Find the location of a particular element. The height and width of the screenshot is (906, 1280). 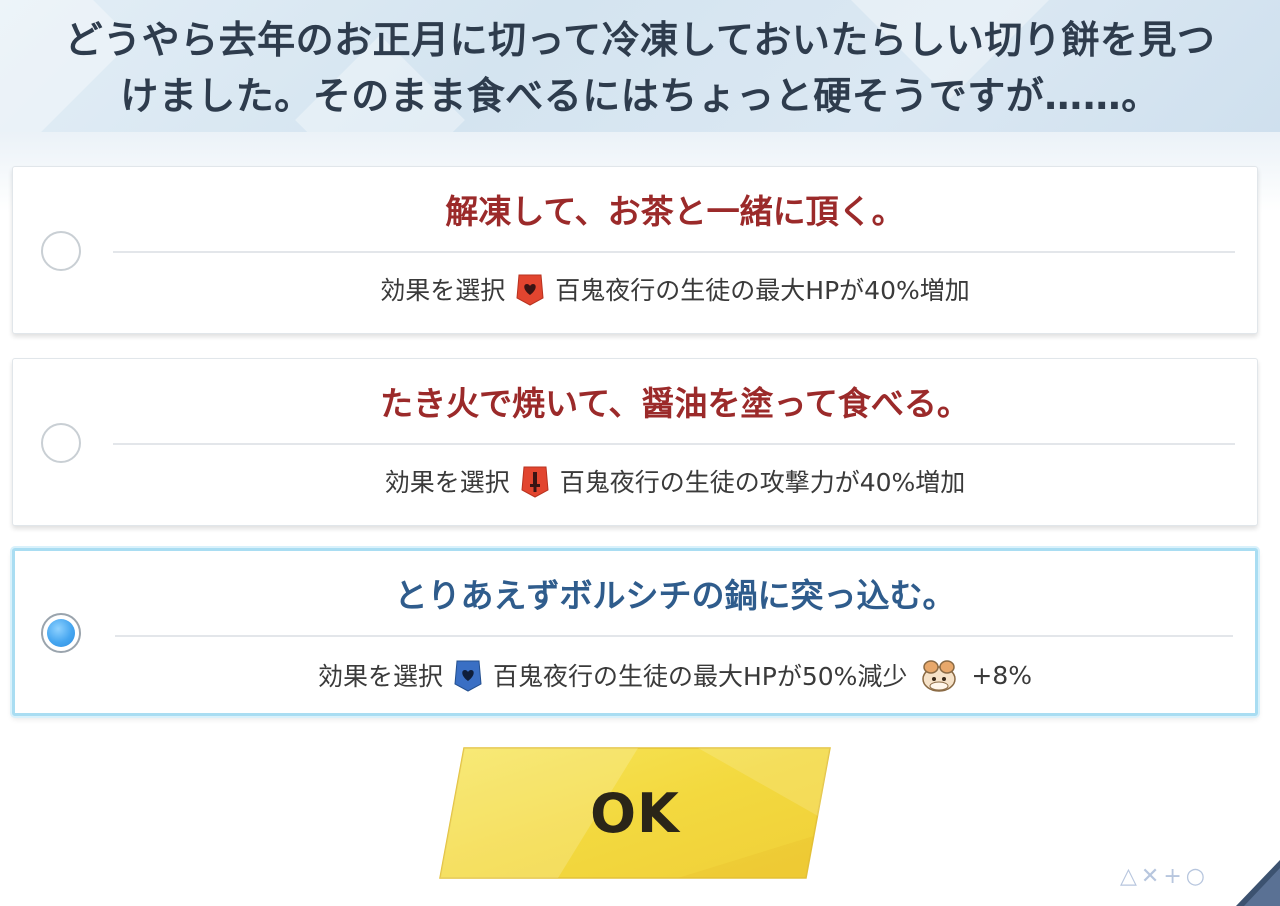

corner-decoration is located at coordinates (1258, 883).